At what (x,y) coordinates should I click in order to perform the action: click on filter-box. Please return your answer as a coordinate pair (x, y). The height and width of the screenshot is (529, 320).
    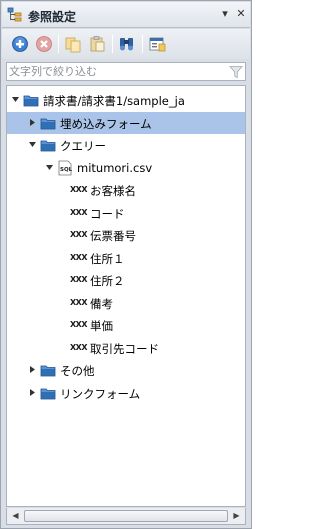
    Looking at the image, I should click on (126, 71).